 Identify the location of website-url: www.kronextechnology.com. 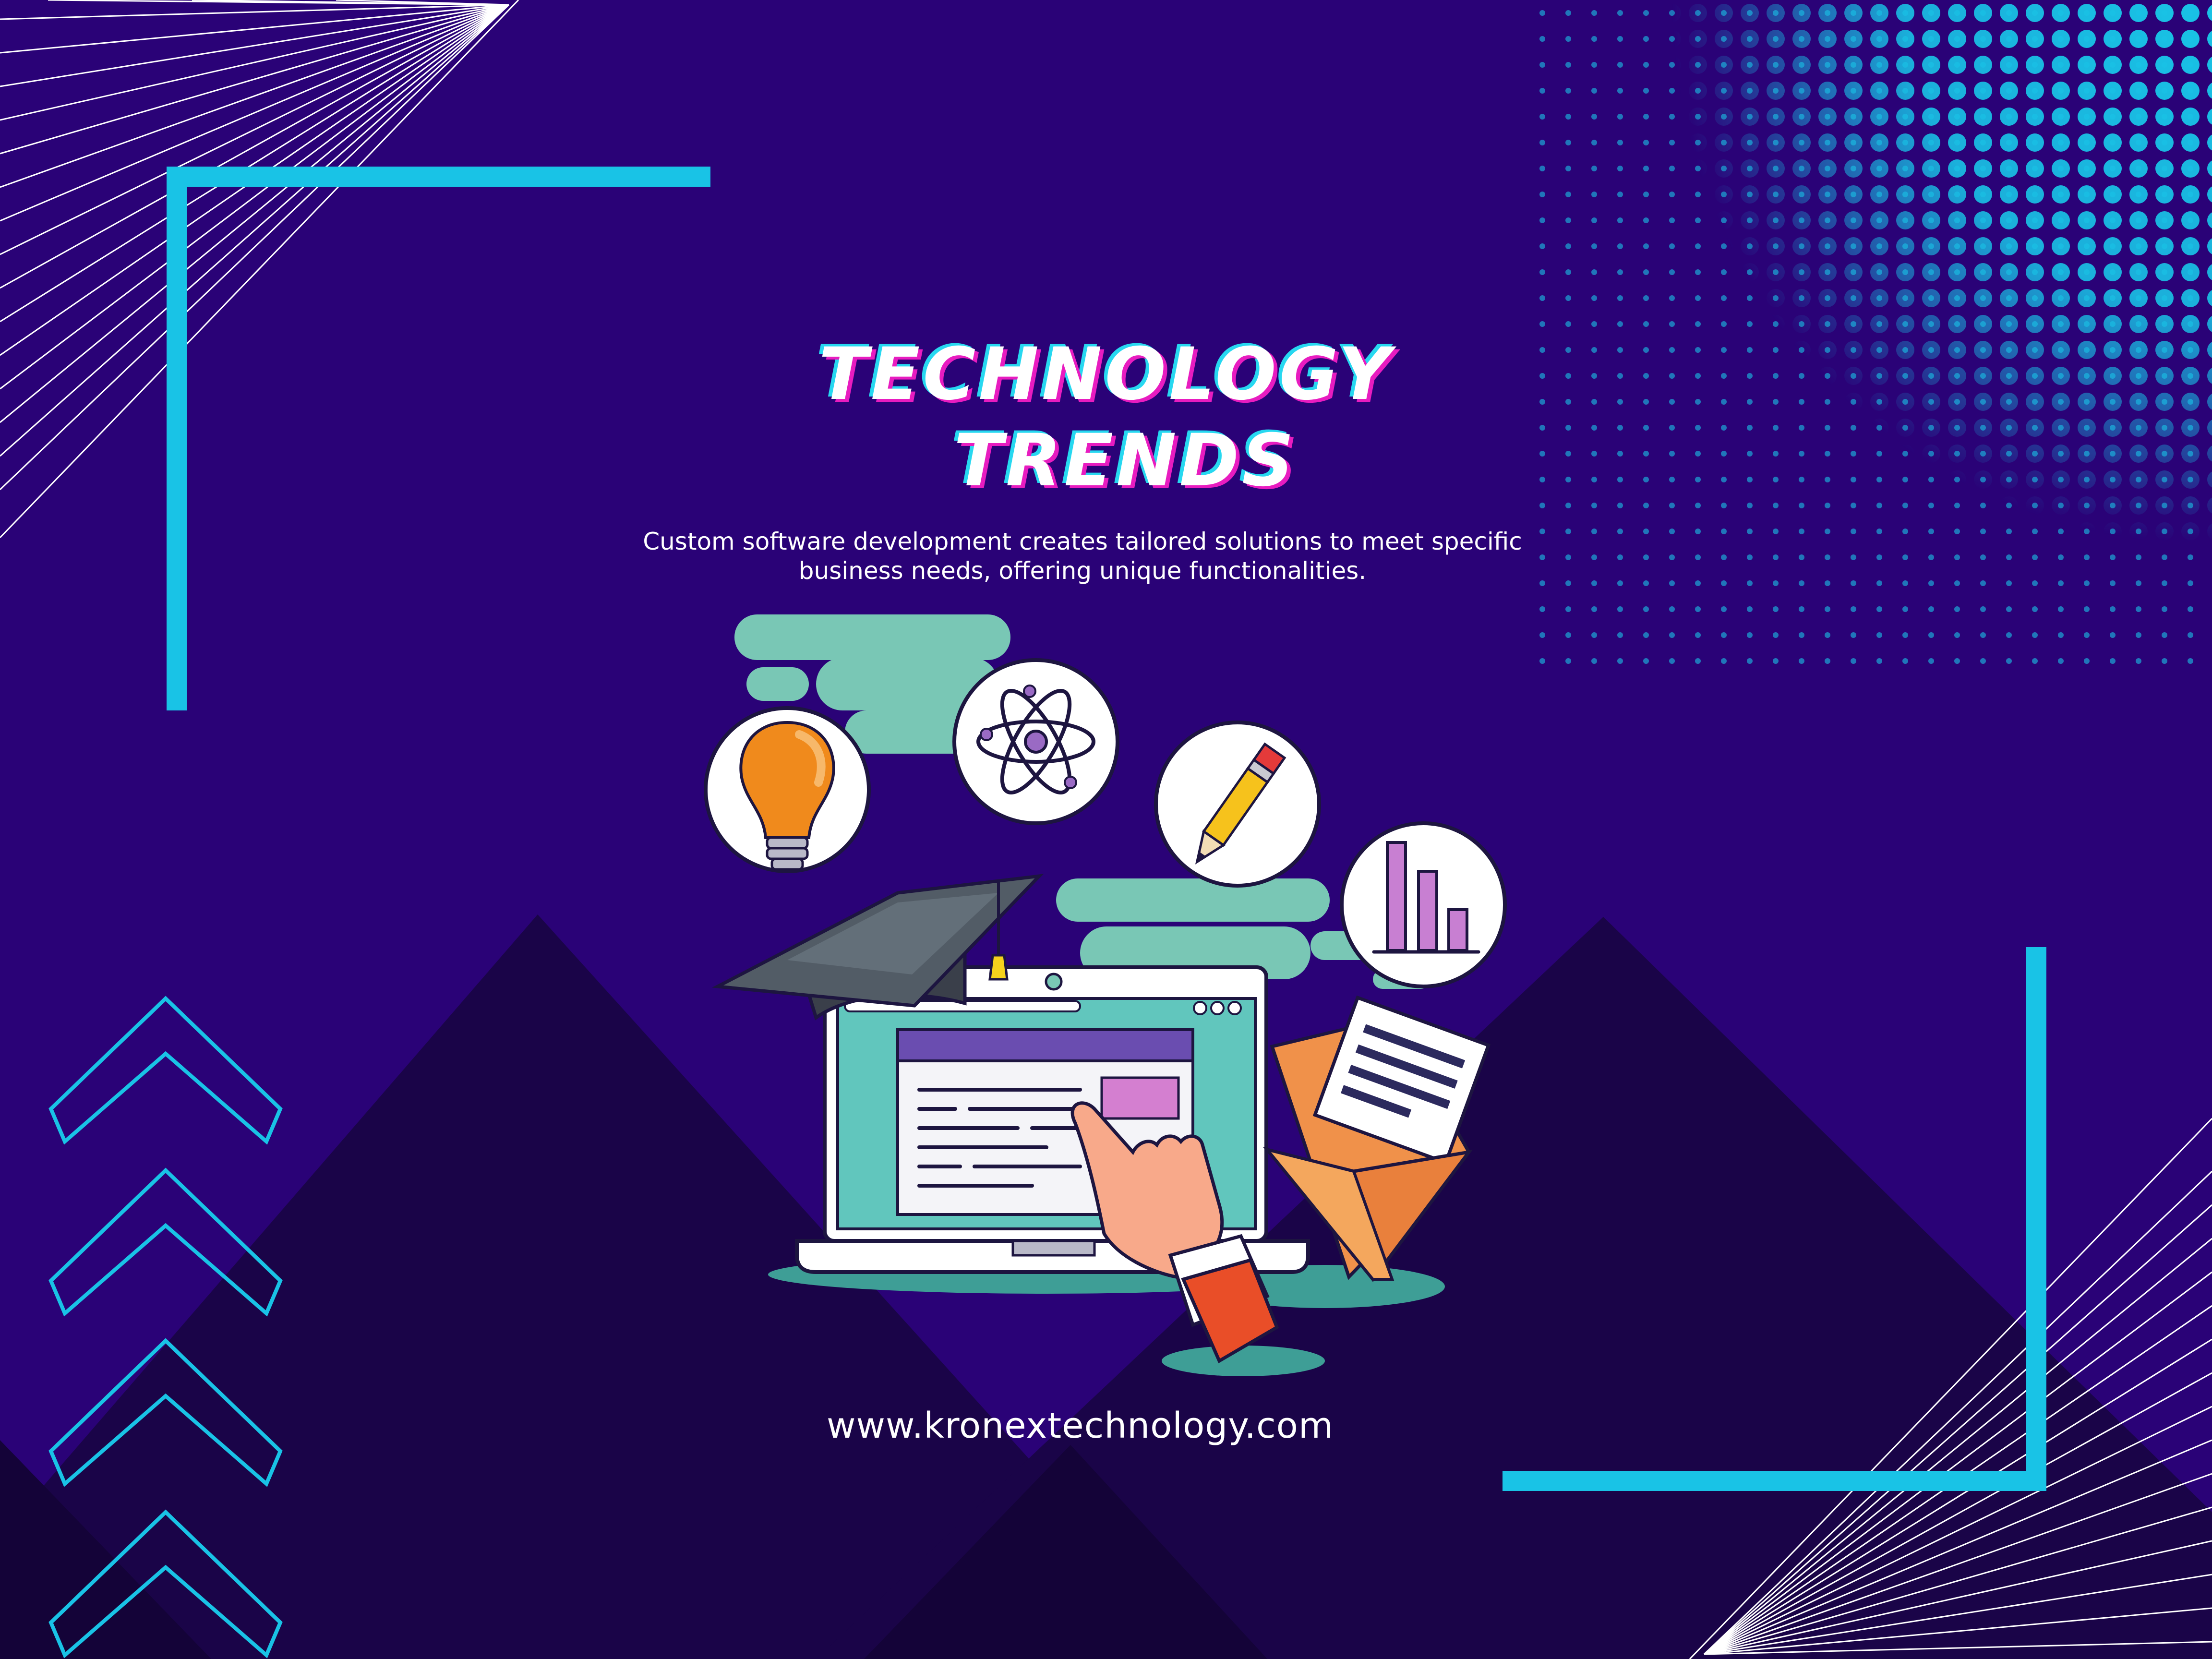
(1080, 1426).